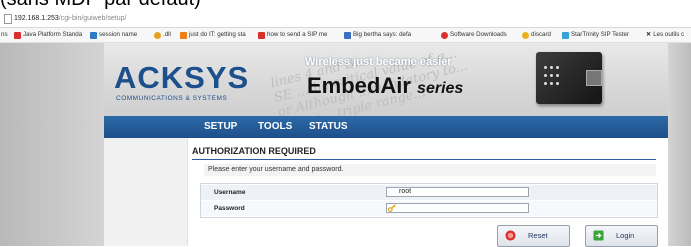 Image resolution: width=691 pixels, height=247 pixels. I want to click on bookmark-item: how to send a SIP me, so click(292, 35).